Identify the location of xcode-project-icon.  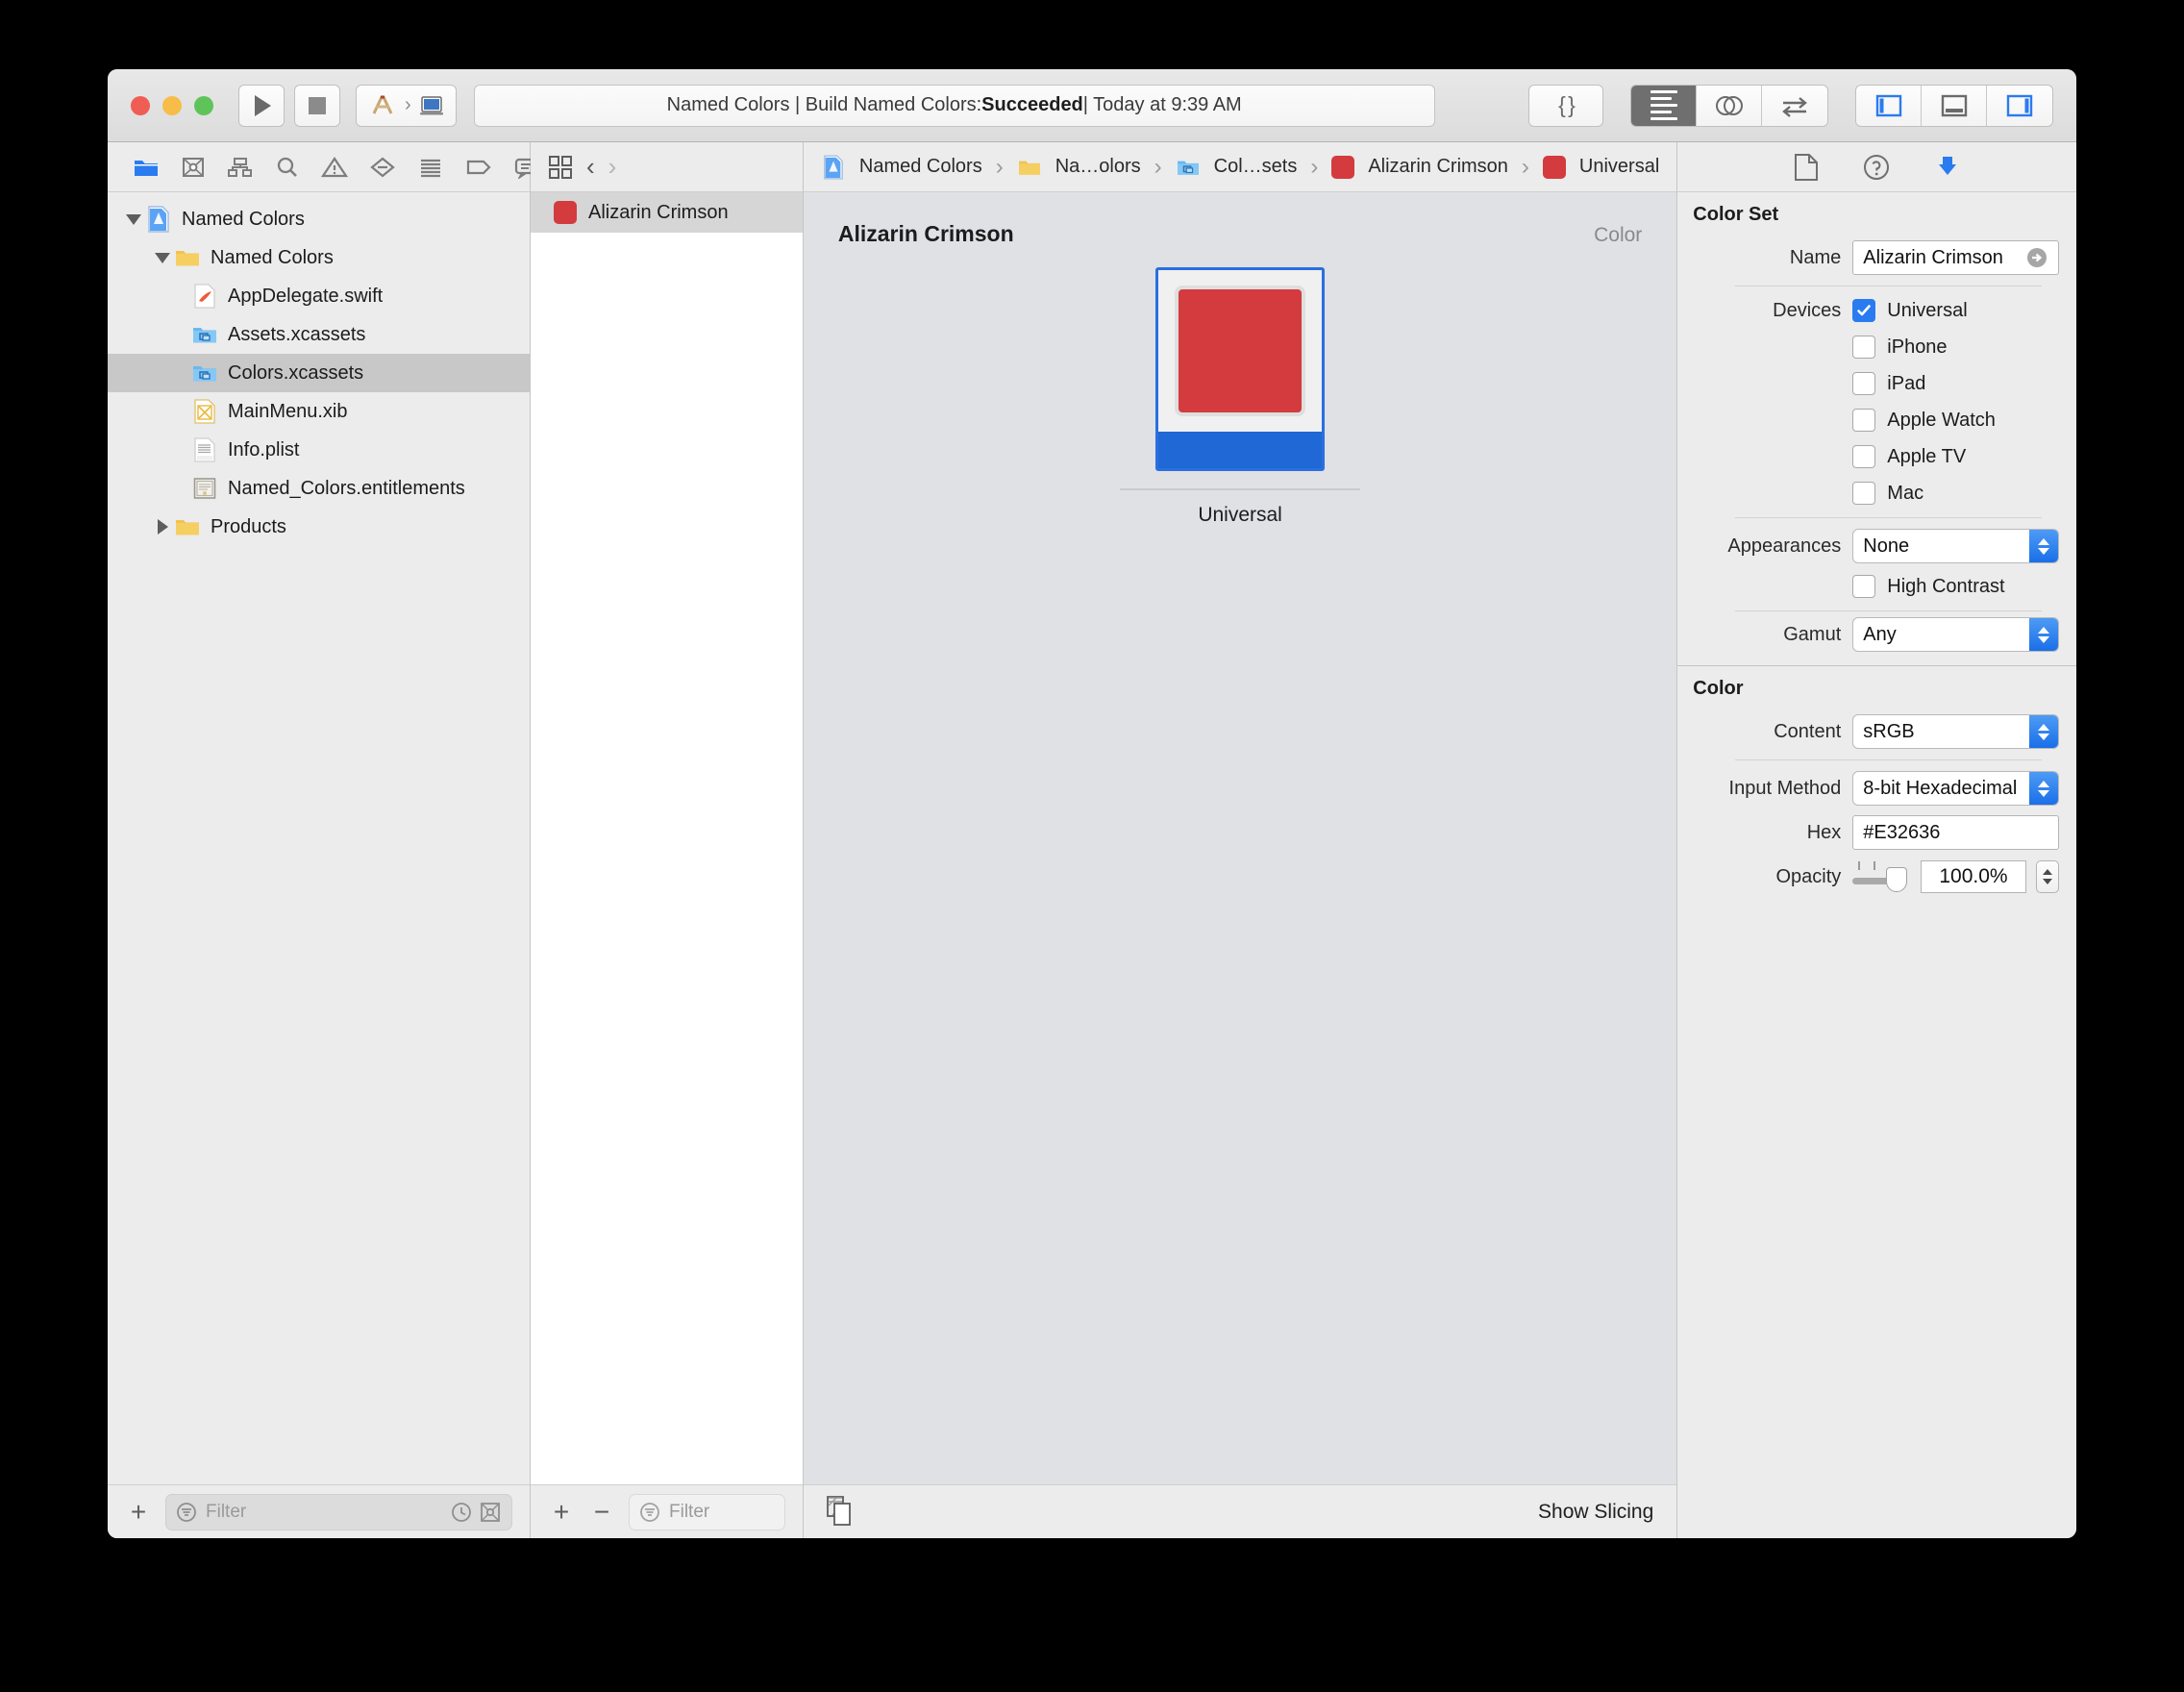
(158, 219).